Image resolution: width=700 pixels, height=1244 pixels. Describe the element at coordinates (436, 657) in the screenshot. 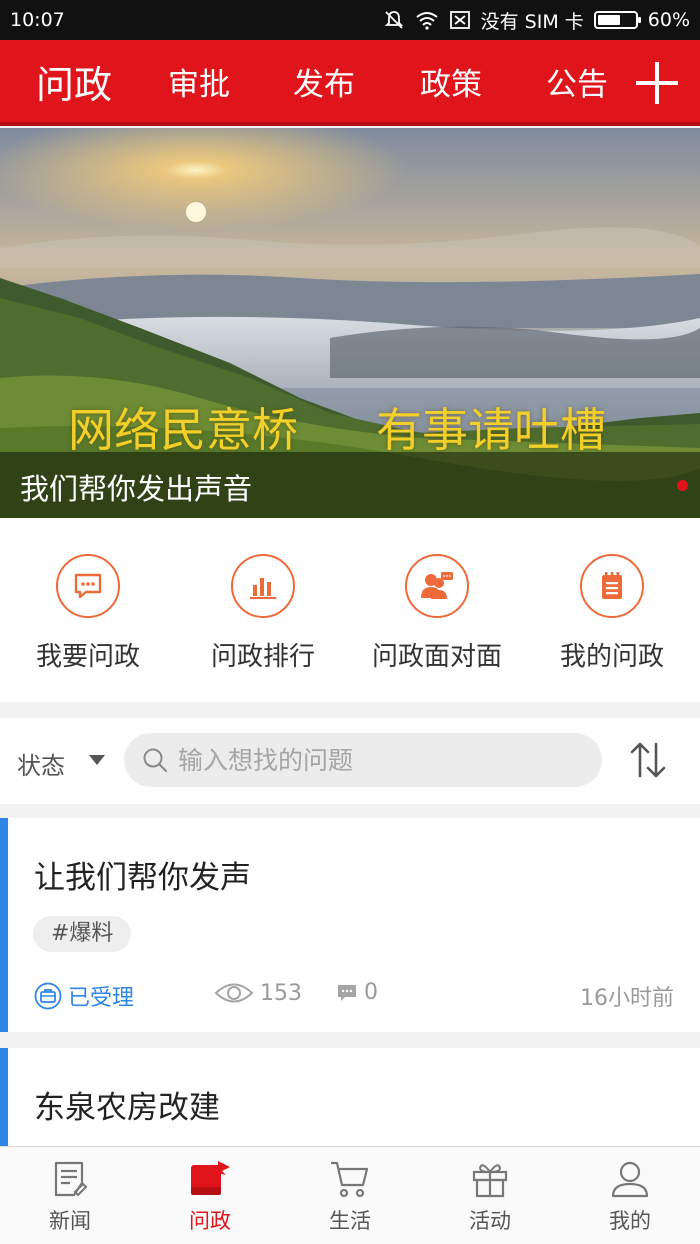

I see `quick-face-to-face-label: 问政面对面` at that location.